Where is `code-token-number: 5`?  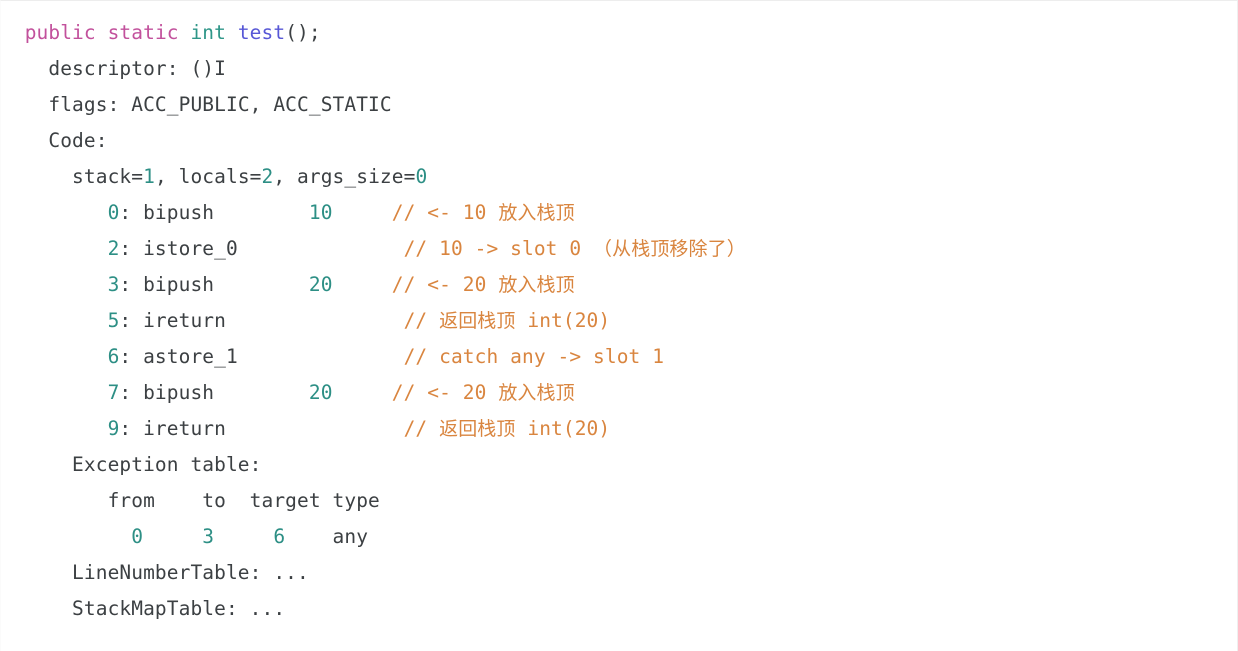 code-token-number: 5 is located at coordinates (113, 320).